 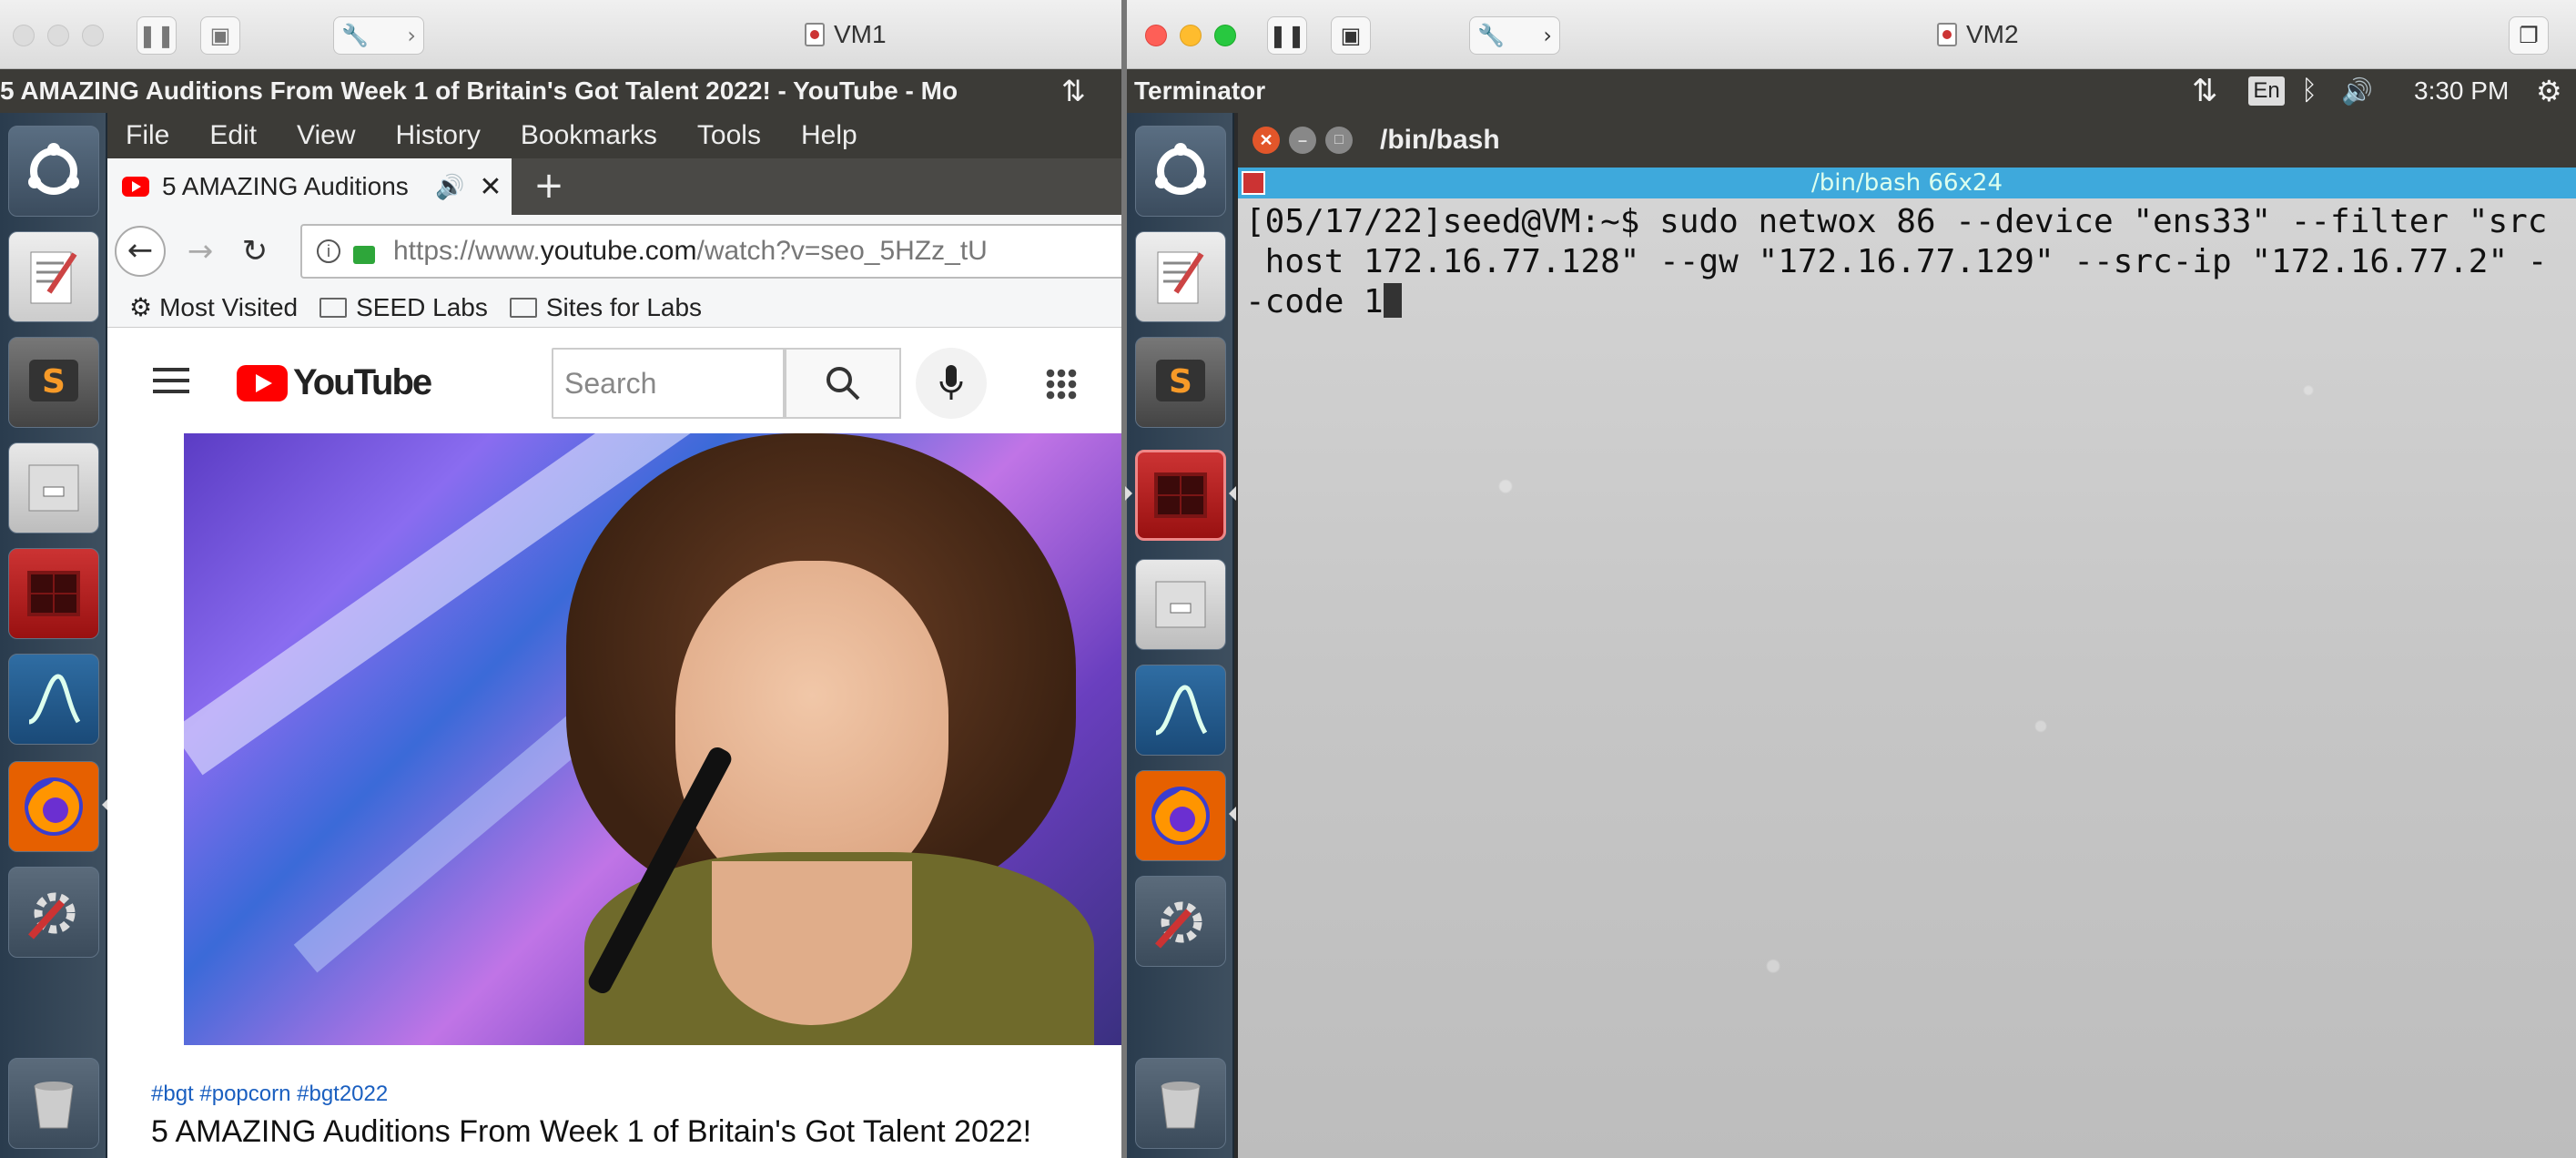 What do you see at coordinates (171, 380) in the screenshot?
I see `hamburger-menu-icon` at bounding box center [171, 380].